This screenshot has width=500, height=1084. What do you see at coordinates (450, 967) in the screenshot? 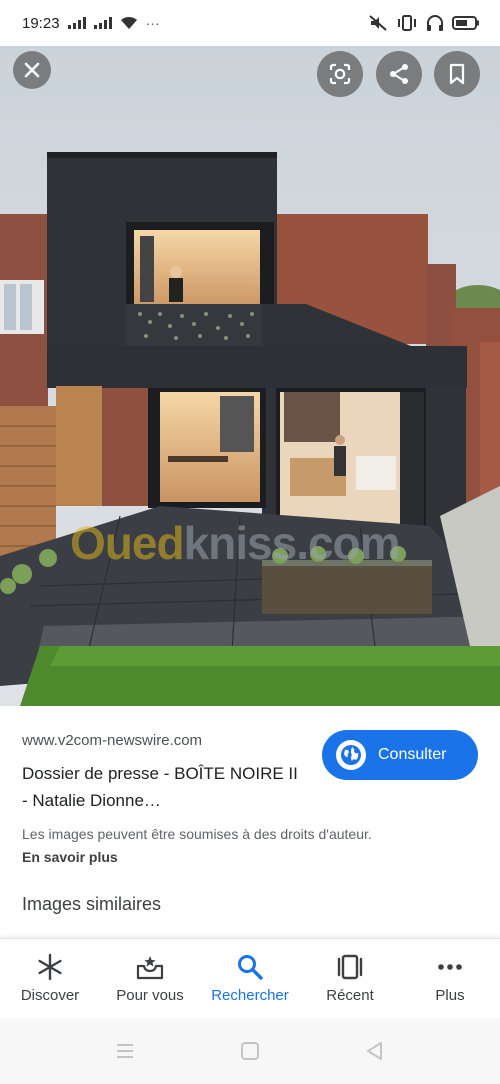
I see `more-dots-icon` at bounding box center [450, 967].